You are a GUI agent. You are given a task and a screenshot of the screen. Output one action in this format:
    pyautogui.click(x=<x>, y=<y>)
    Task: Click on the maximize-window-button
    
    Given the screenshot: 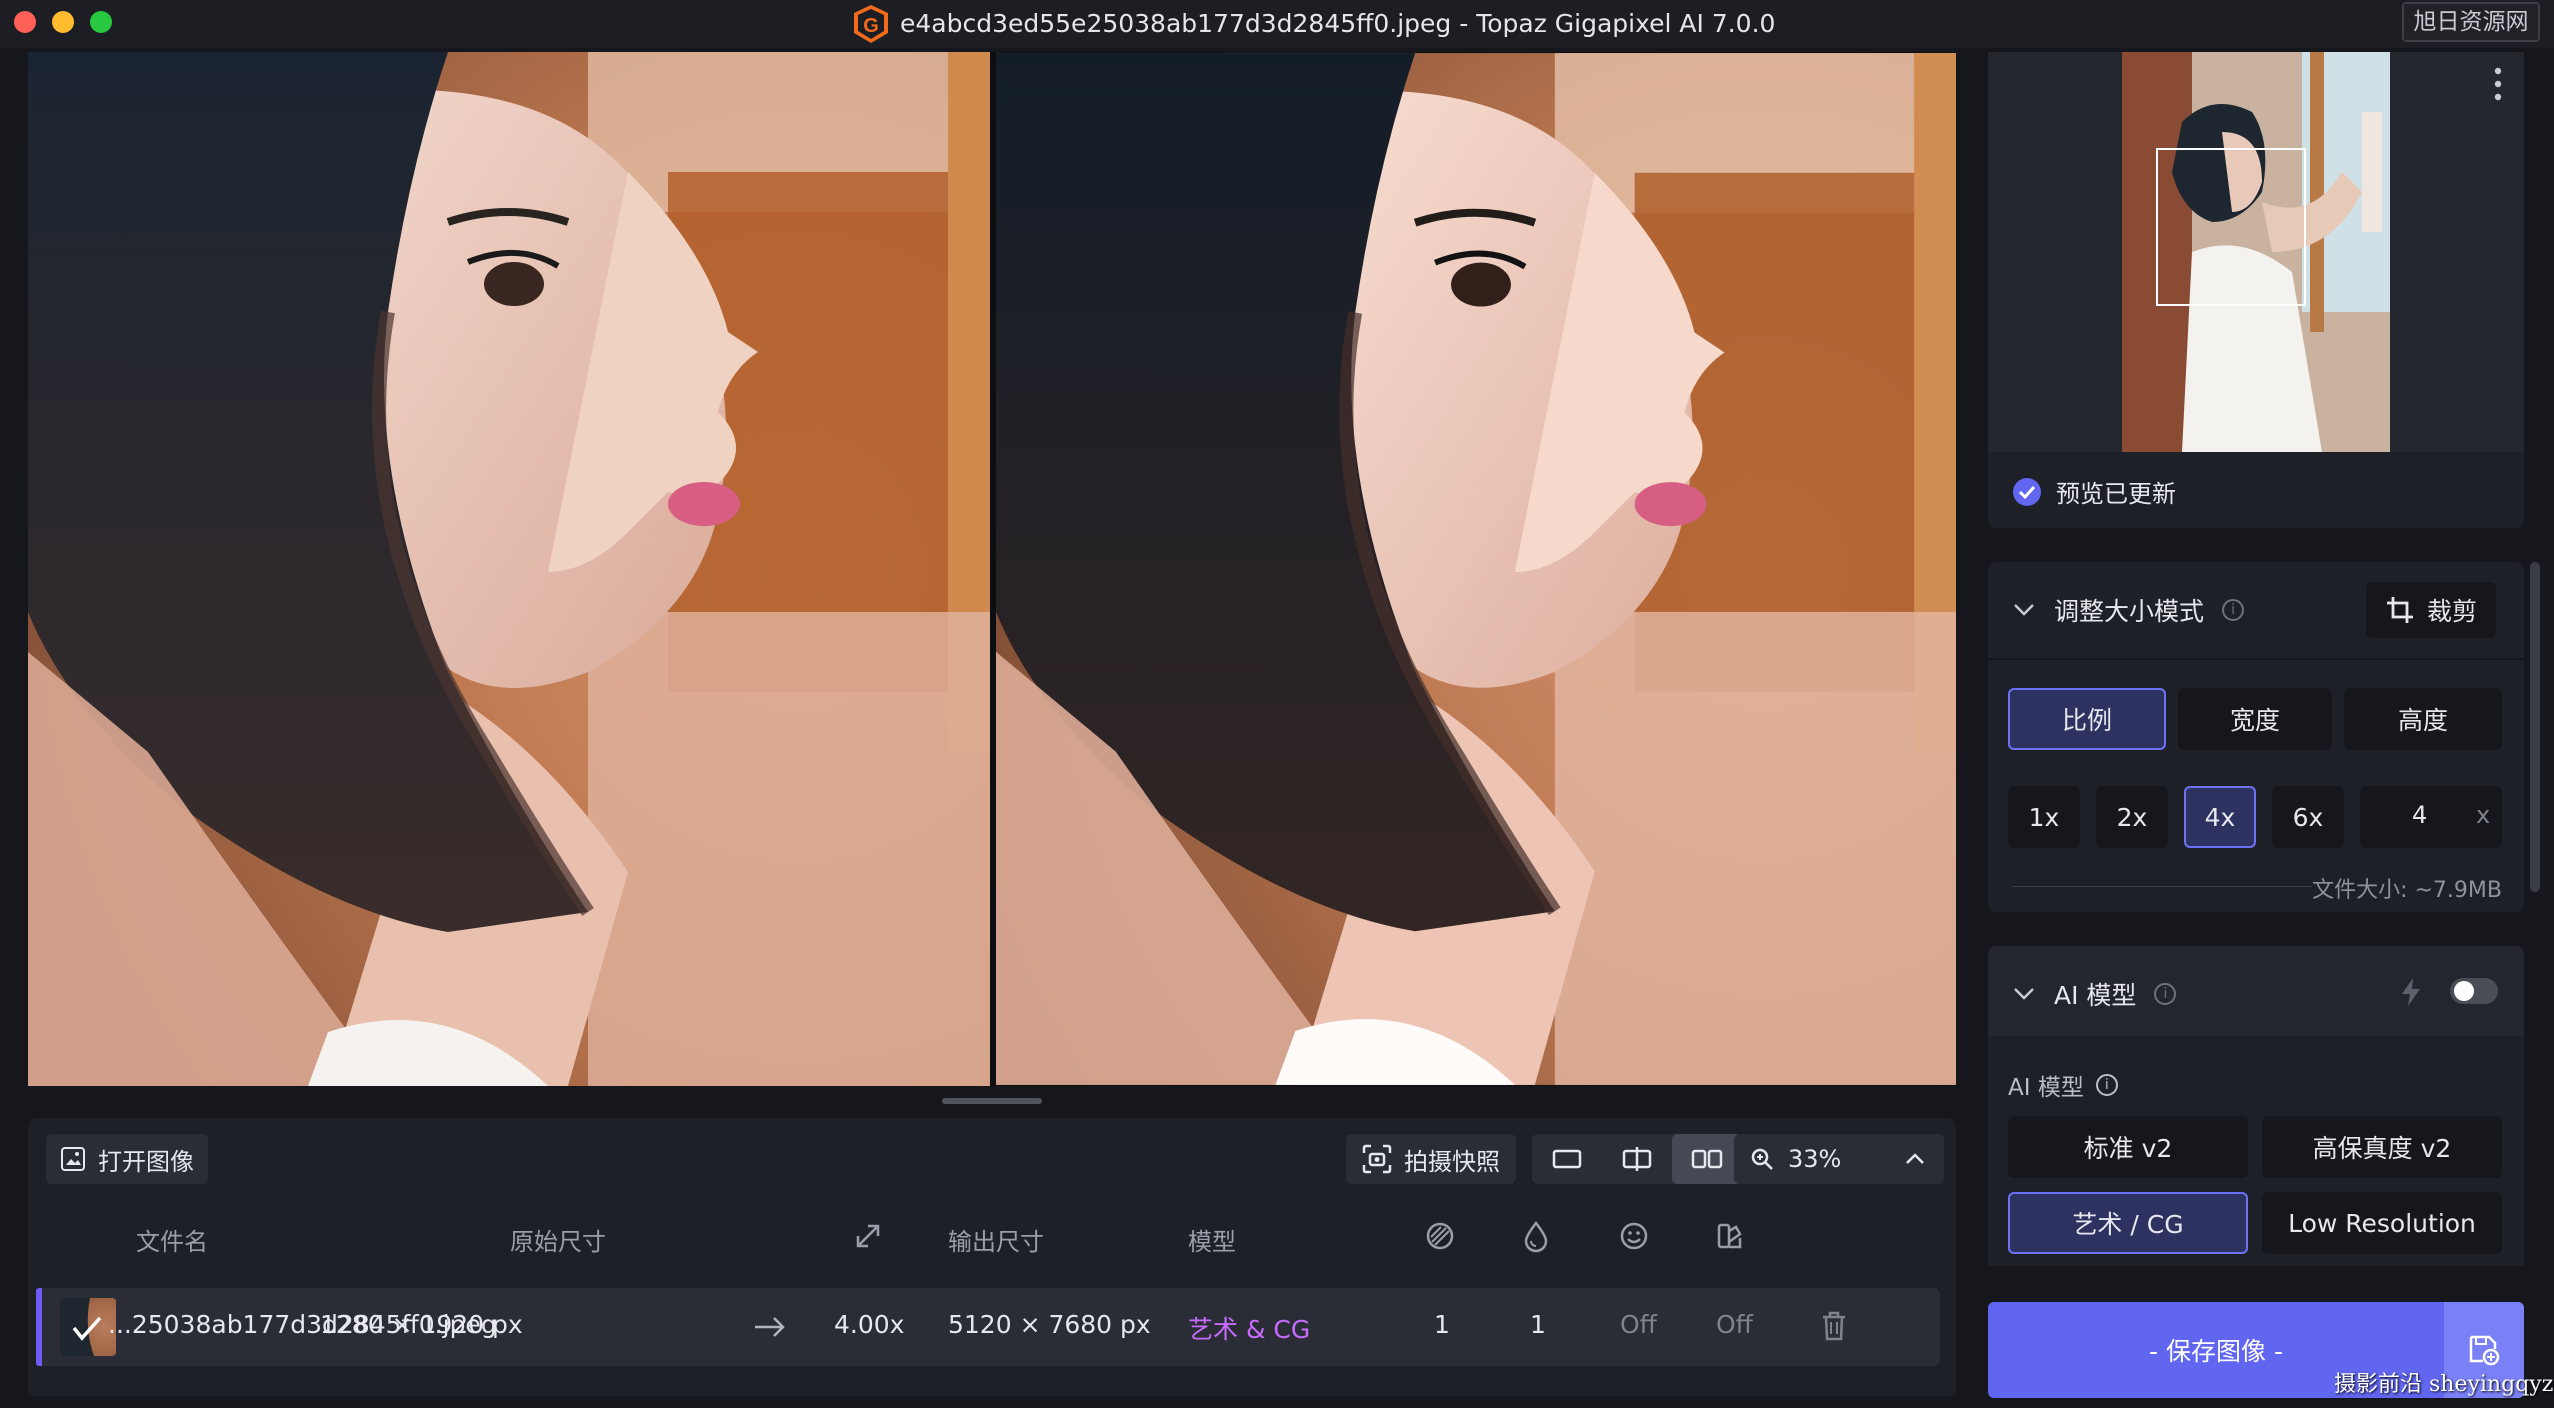 What is the action you would take?
    pyautogui.click(x=101, y=22)
    